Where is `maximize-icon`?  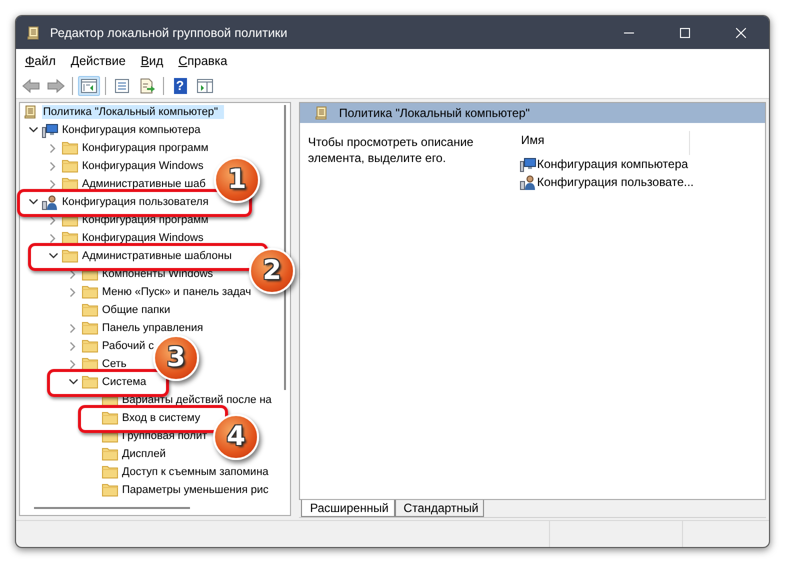 maximize-icon is located at coordinates (685, 33).